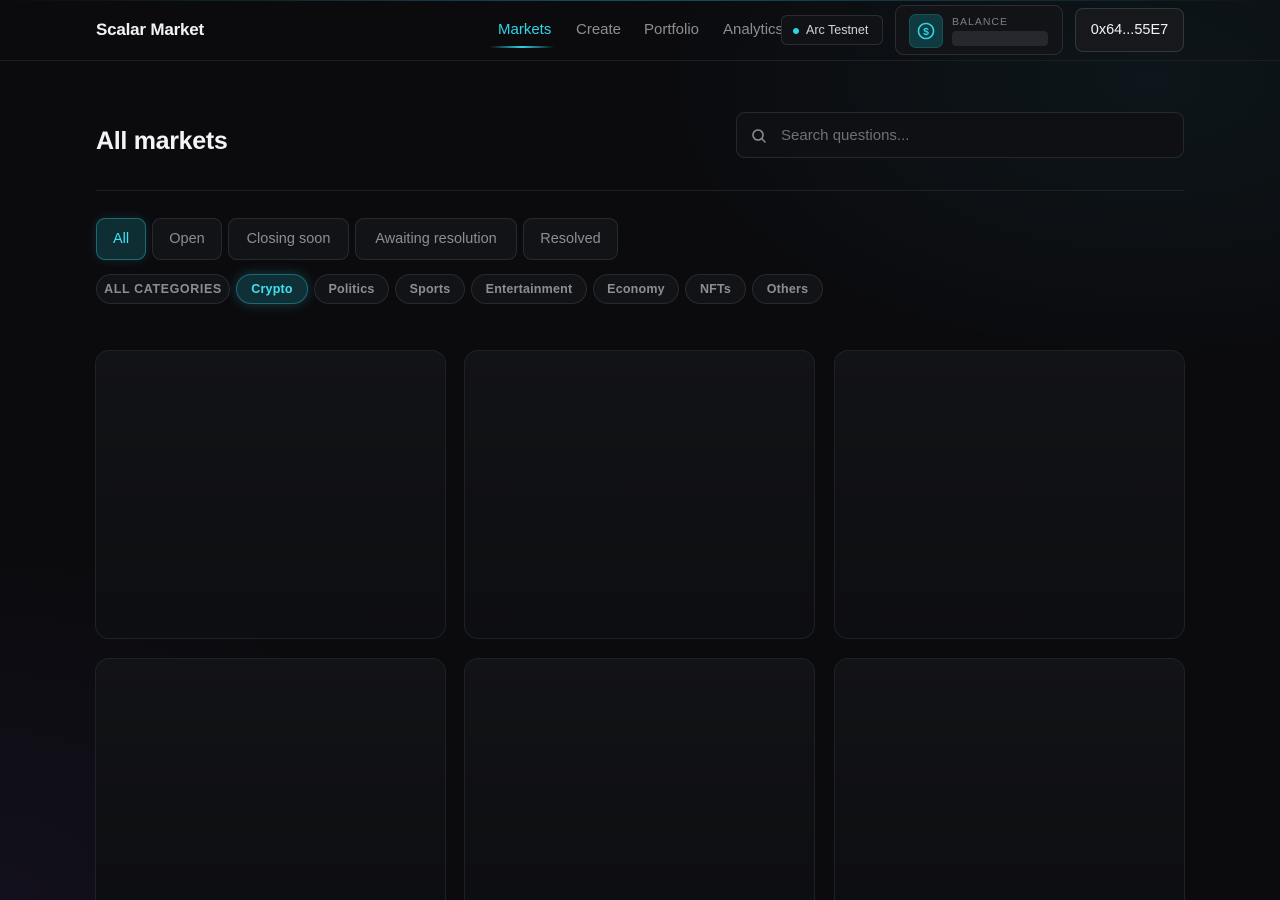 Image resolution: width=1280 pixels, height=900 pixels. Describe the element at coordinates (436, 239) in the screenshot. I see `status-tab-awaiting-resolution: Awaiting resolution` at that location.